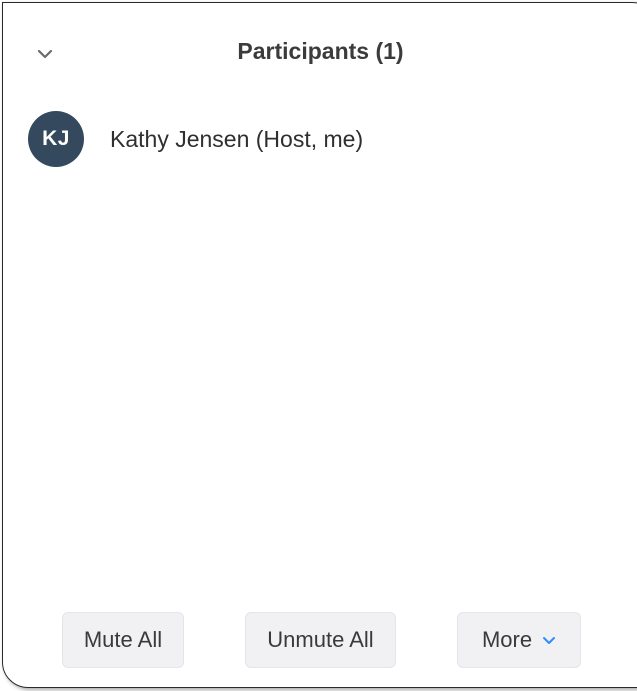 This screenshot has height=691, width=637. What do you see at coordinates (123, 640) in the screenshot?
I see `mute-all-button: Mute All` at bounding box center [123, 640].